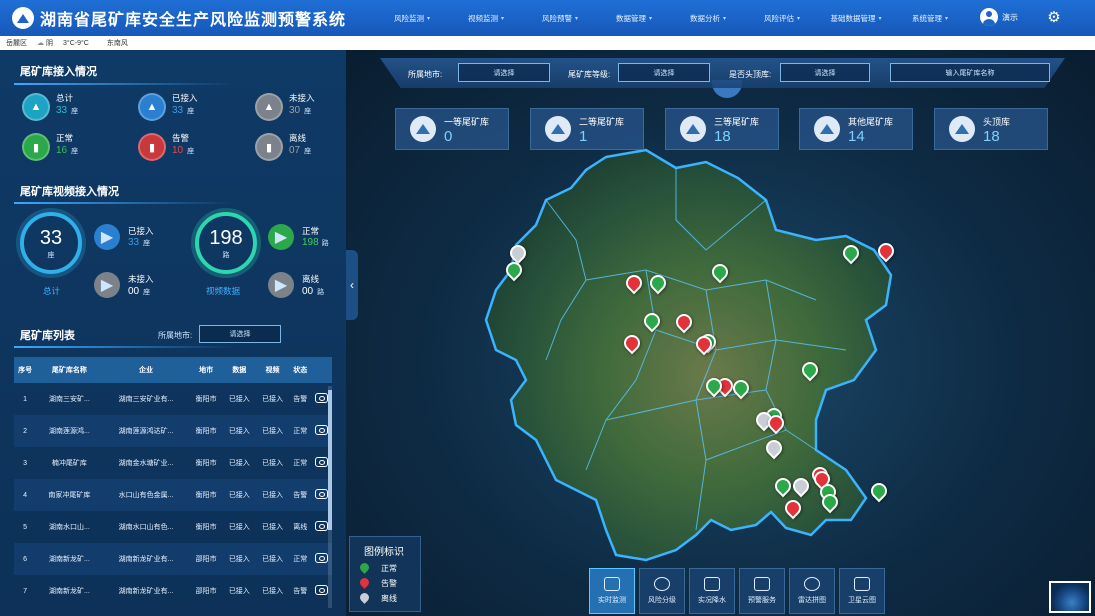 This screenshot has height=616, width=1095. Describe the element at coordinates (589, 74) in the screenshot. I see `grade-filter-label: 尾矿库等级:` at that location.